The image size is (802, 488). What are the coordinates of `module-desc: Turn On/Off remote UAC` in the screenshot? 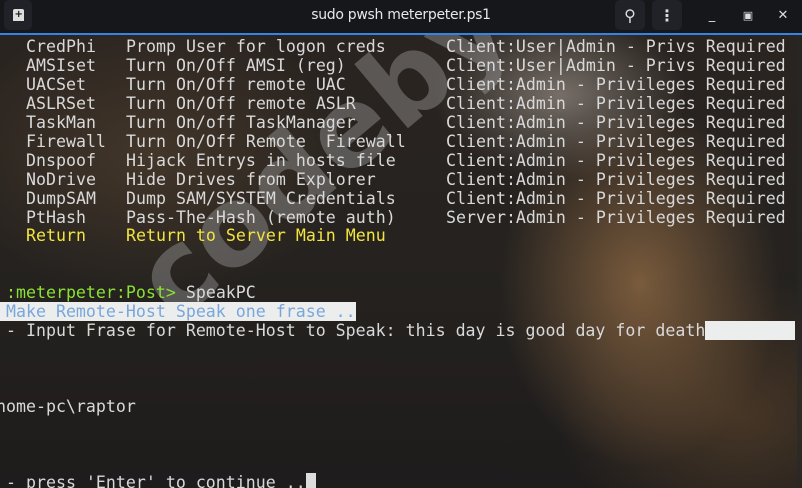 It's located at (236, 84).